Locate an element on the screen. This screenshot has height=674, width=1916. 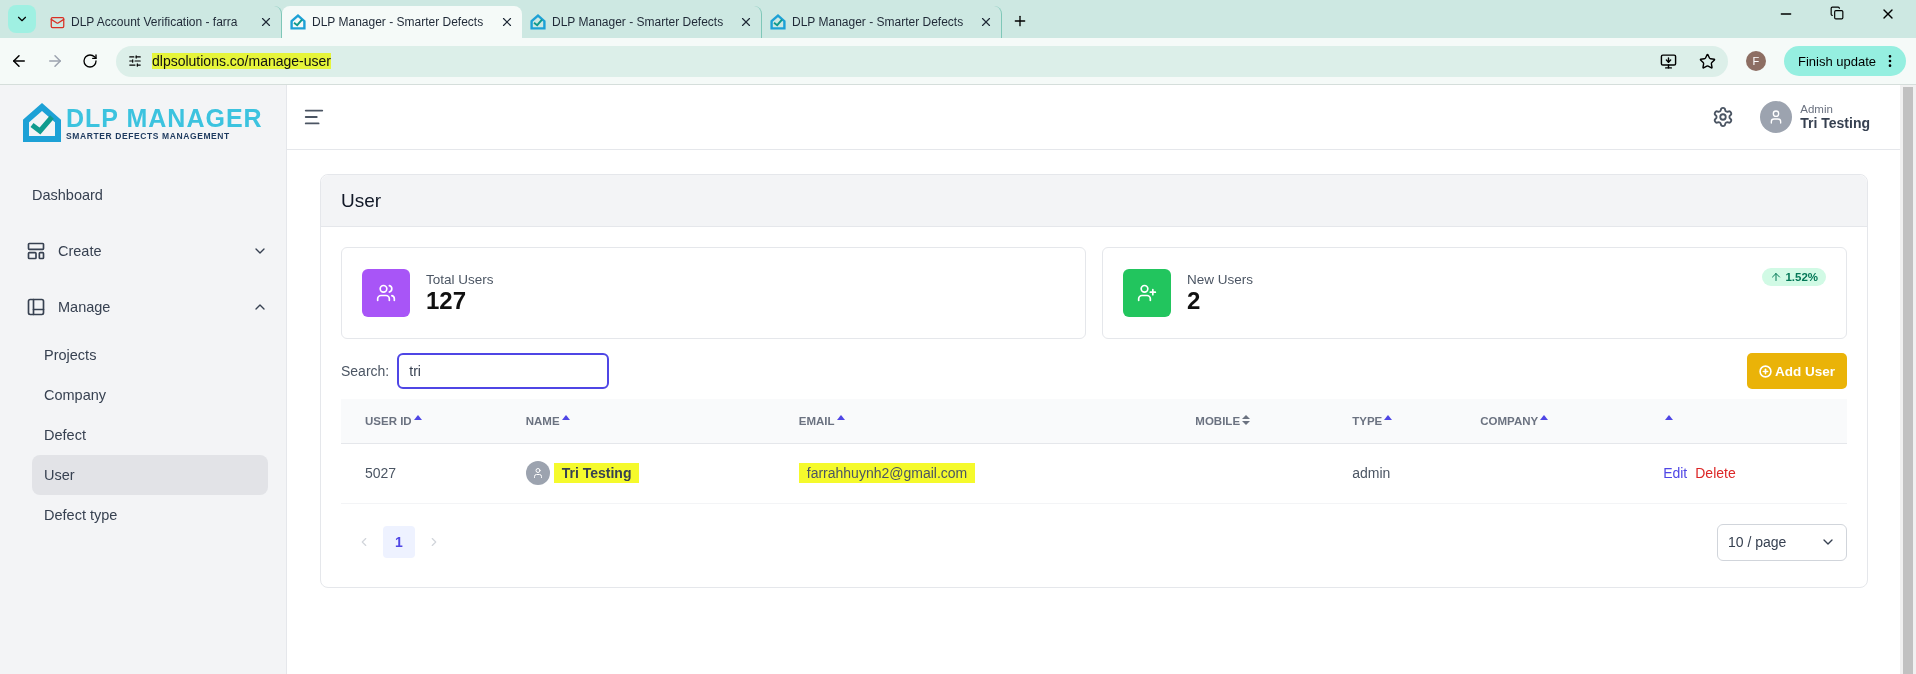
sort-icon is located at coordinates (1246, 419).